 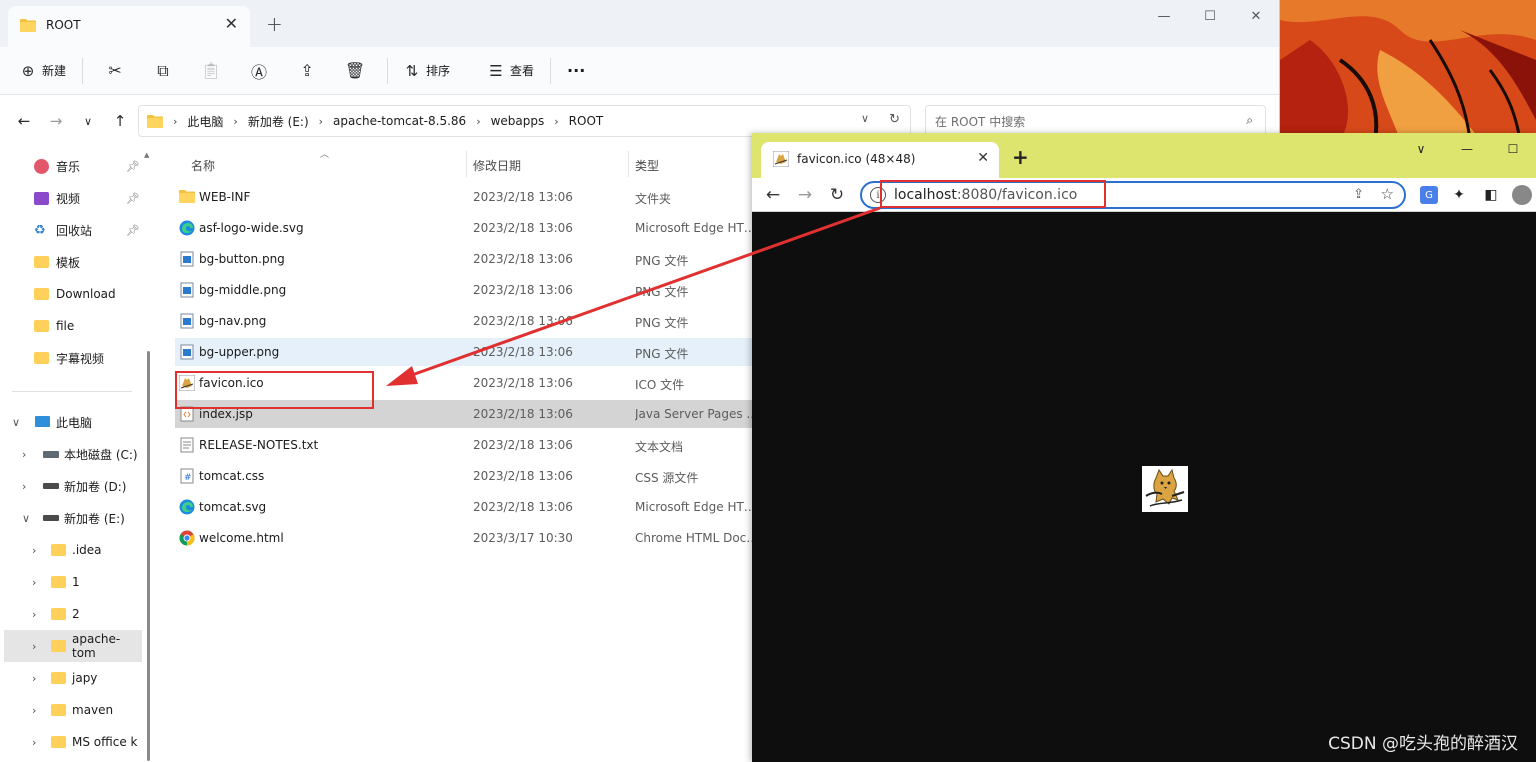 I want to click on sidebar-item-drive-e: ∨ 新加卷 (E:), so click(x=71, y=518).